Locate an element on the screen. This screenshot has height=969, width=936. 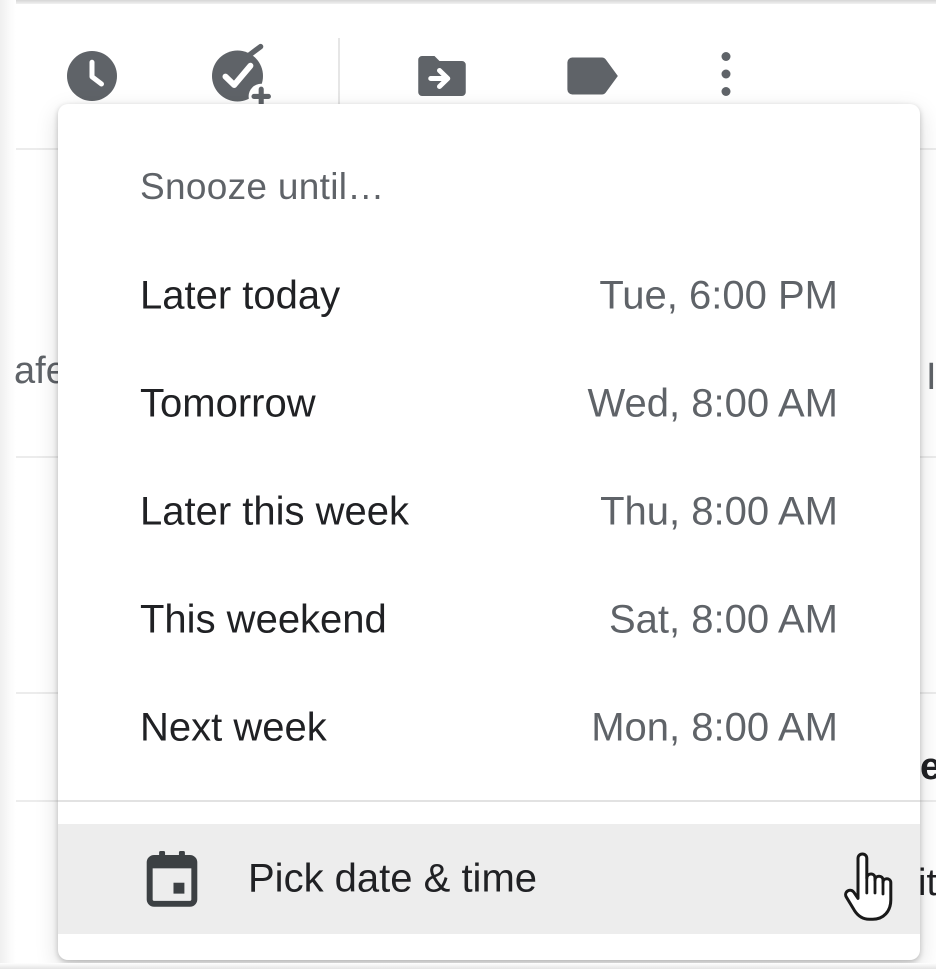
pick-date-time-label: Pick date & time is located at coordinates (393, 878).